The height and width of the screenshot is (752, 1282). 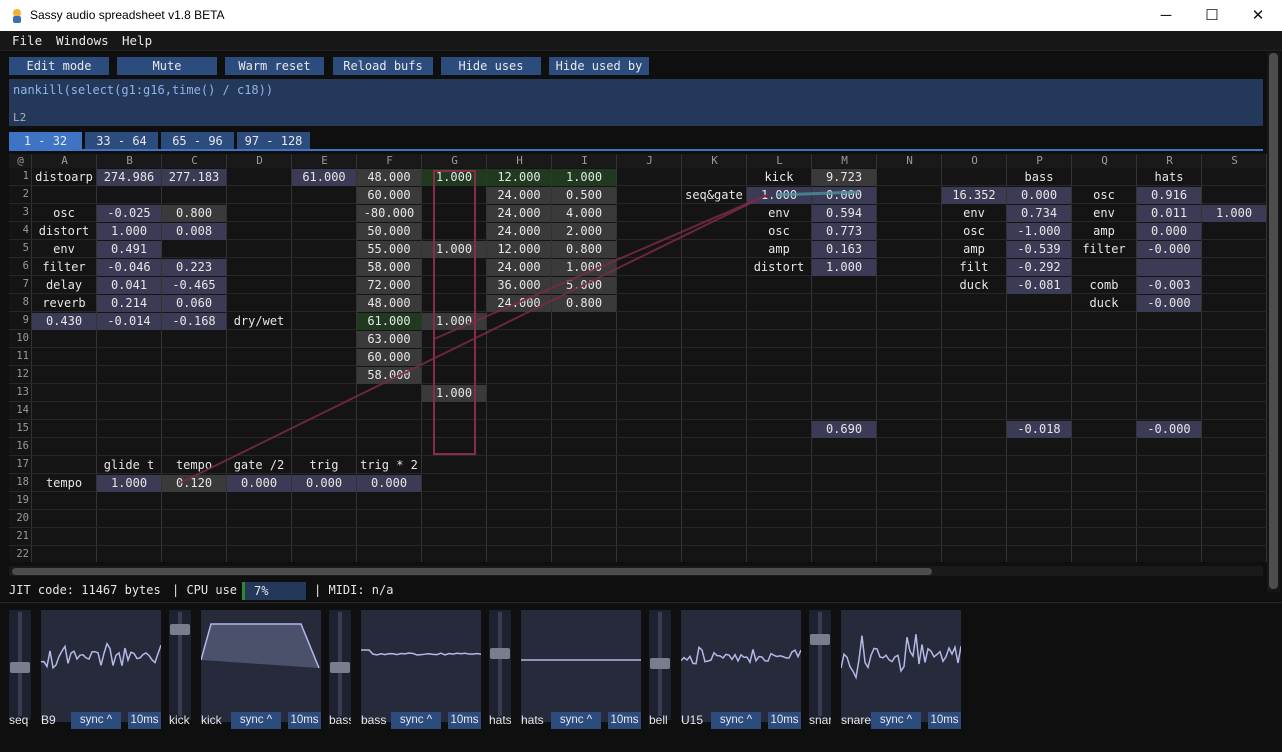 I want to click on window-title: Sassy audio spreadsheet v1.8 BETA, so click(x=127, y=15).